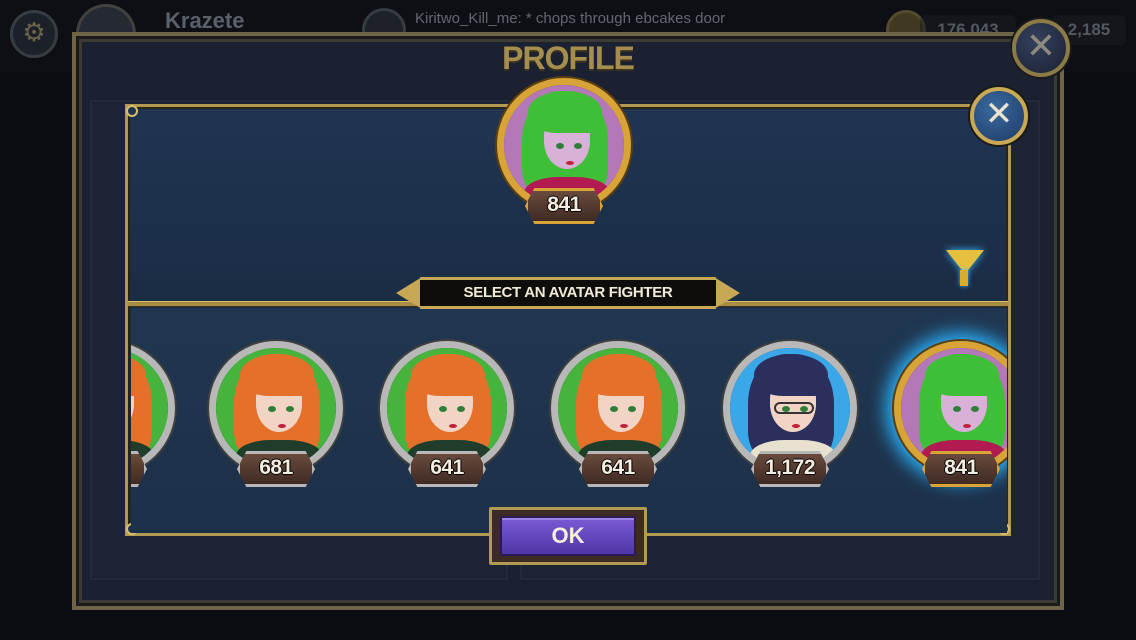 The height and width of the screenshot is (640, 1136). Describe the element at coordinates (568, 58) in the screenshot. I see `profile-title: PROFILE` at that location.